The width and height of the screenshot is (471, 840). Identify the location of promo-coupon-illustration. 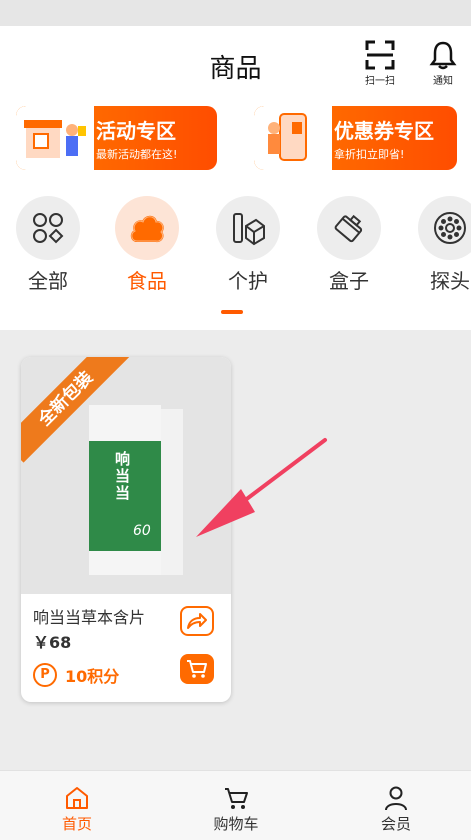
(293, 138).